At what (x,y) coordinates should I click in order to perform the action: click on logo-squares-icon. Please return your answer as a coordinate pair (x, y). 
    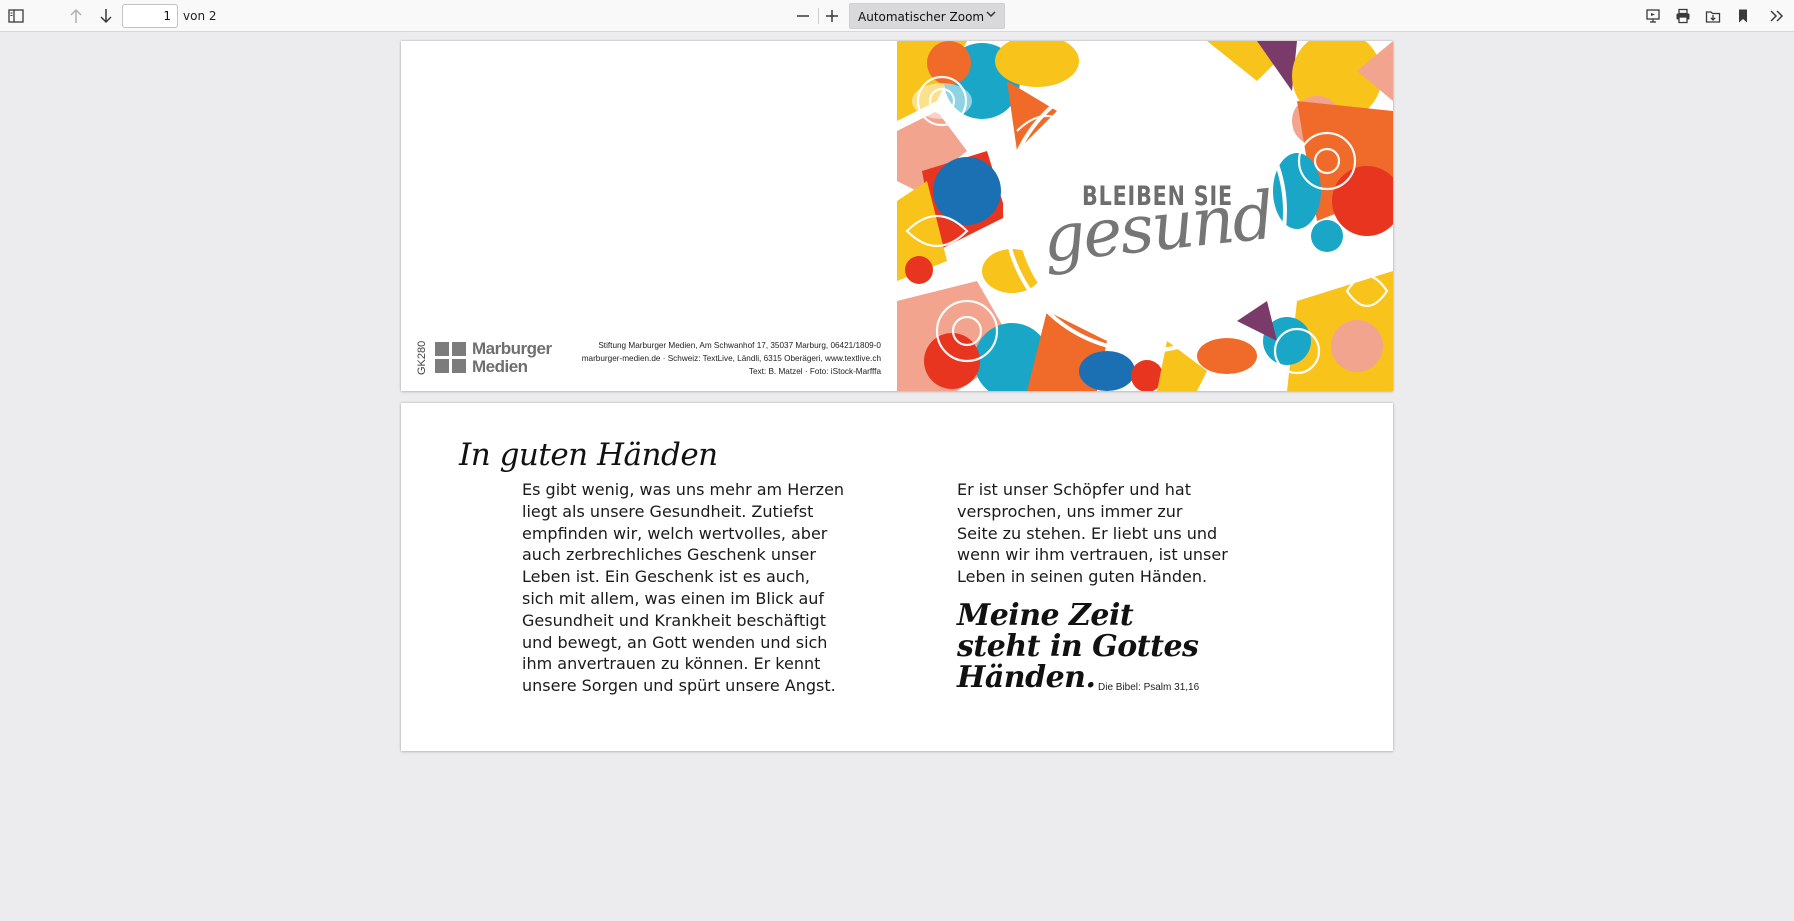
    Looking at the image, I should click on (452, 359).